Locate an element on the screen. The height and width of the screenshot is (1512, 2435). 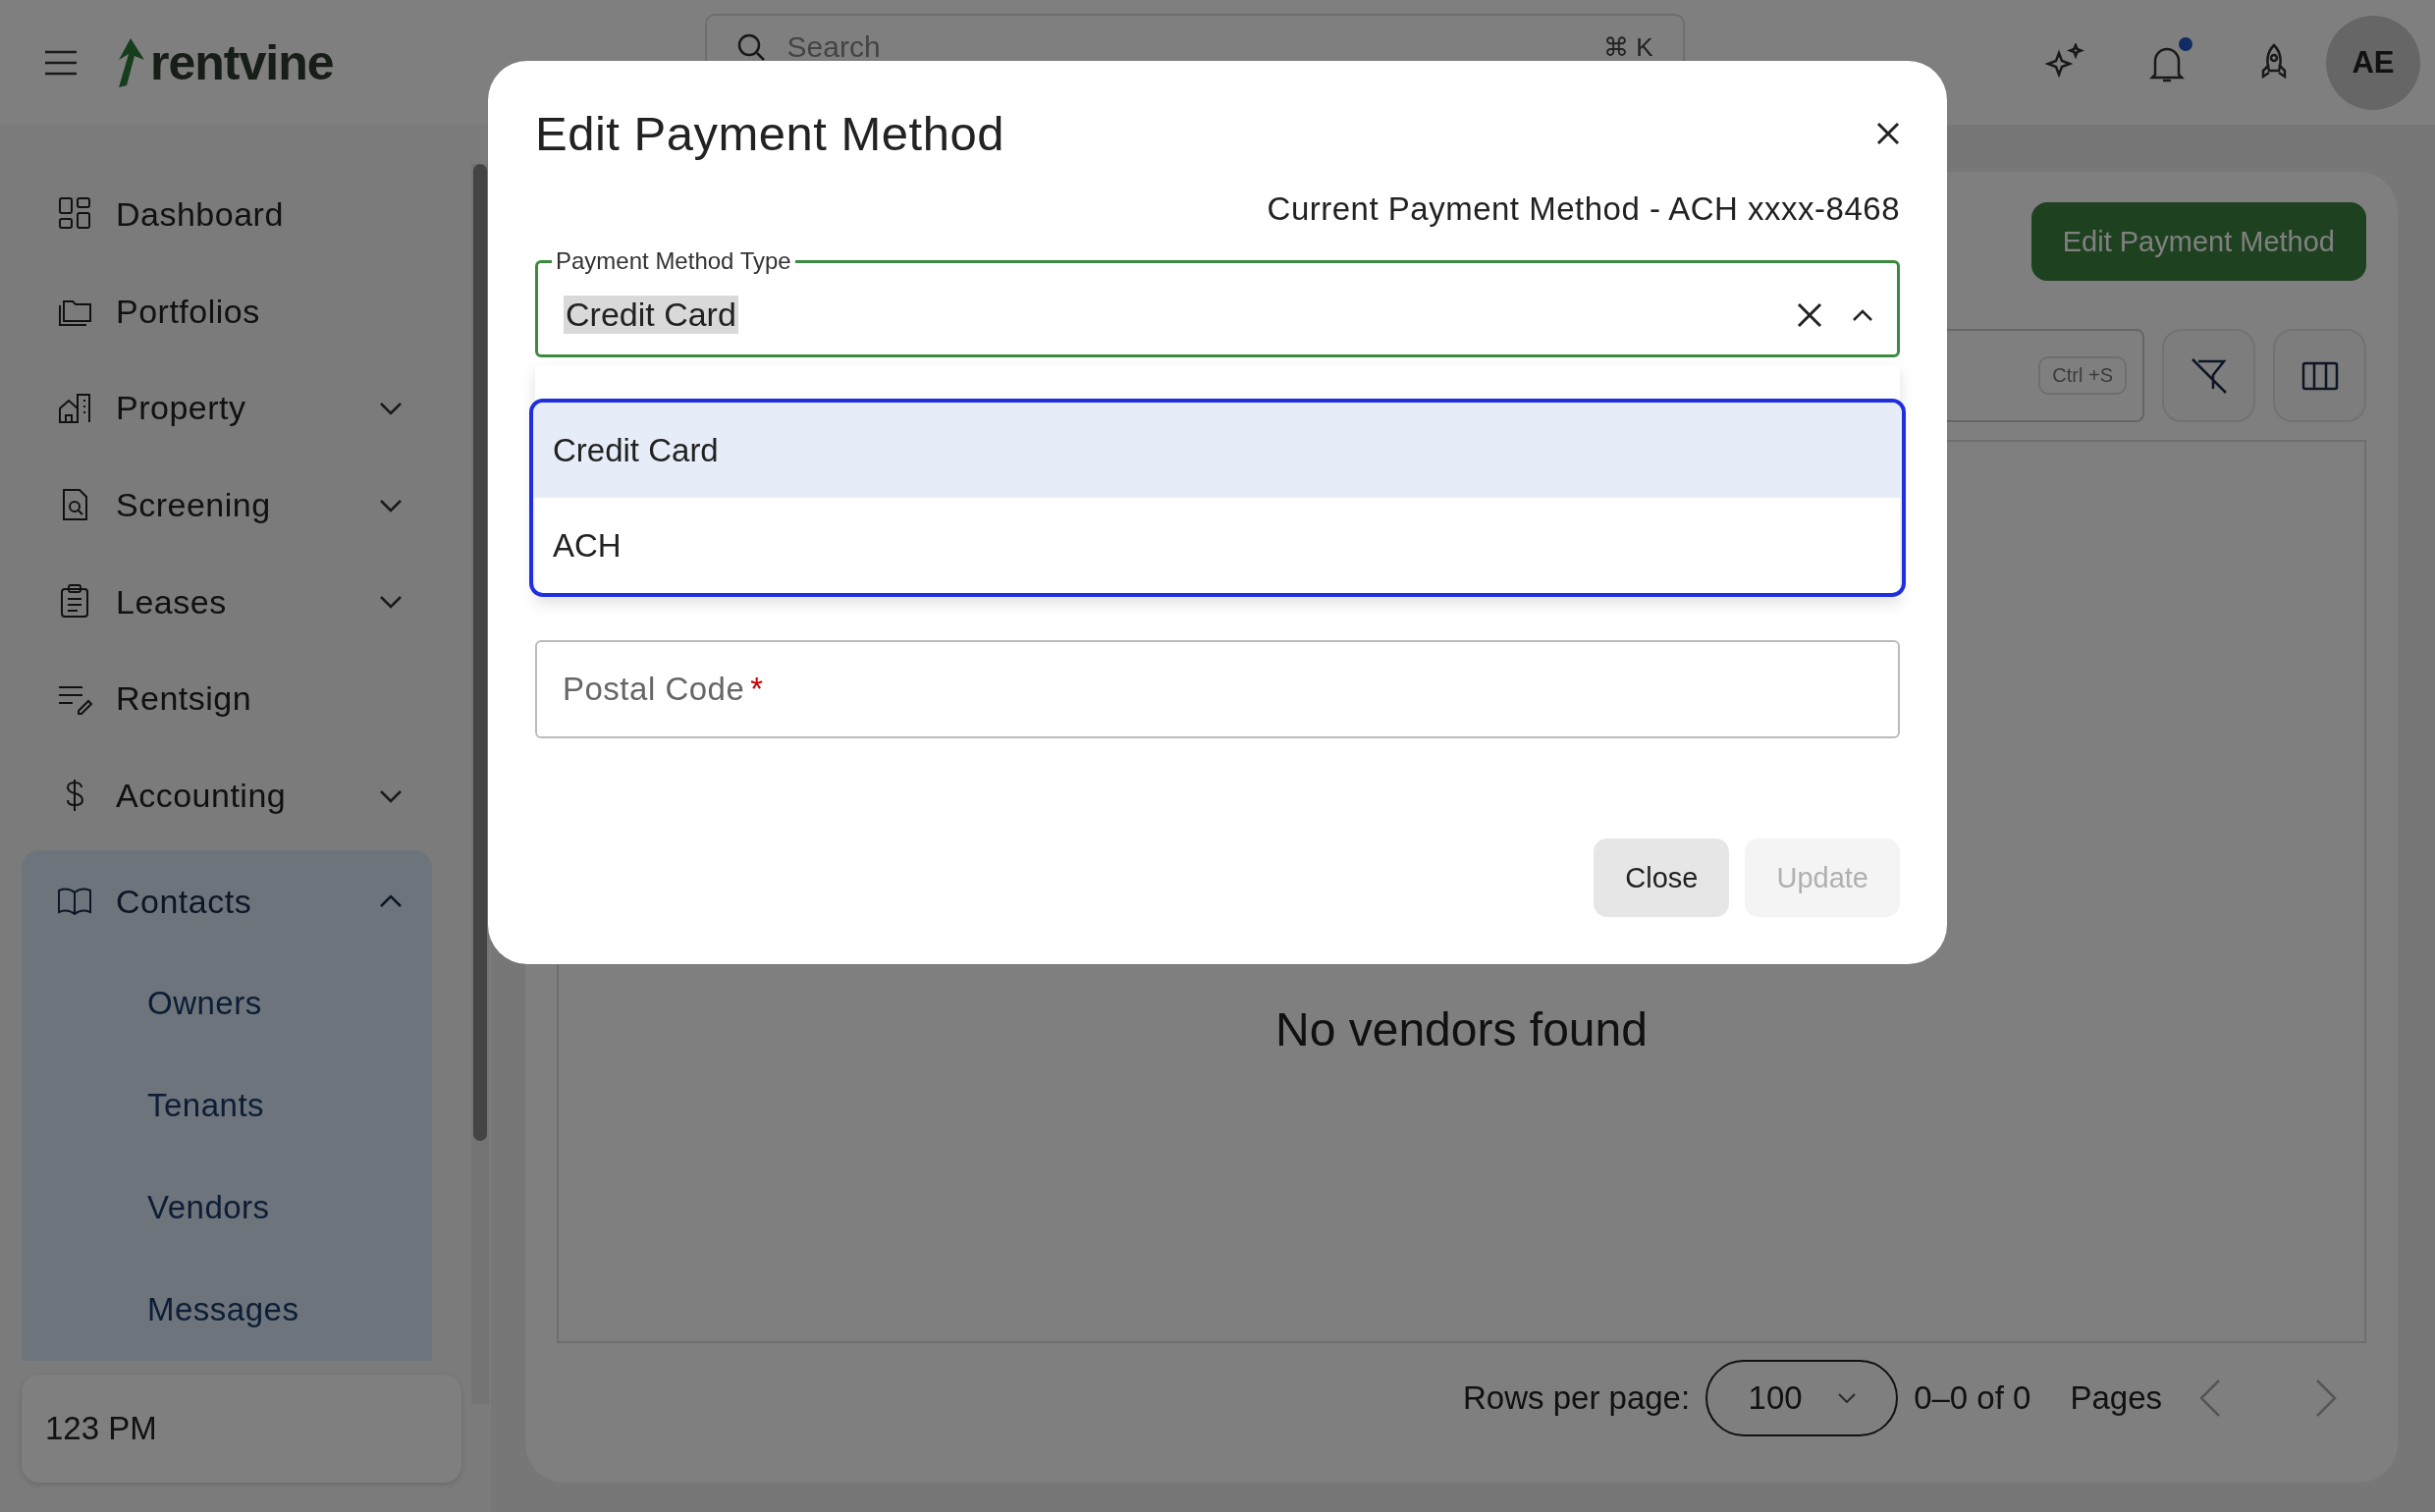
nav-item: Rentsign is located at coordinates (227, 699).